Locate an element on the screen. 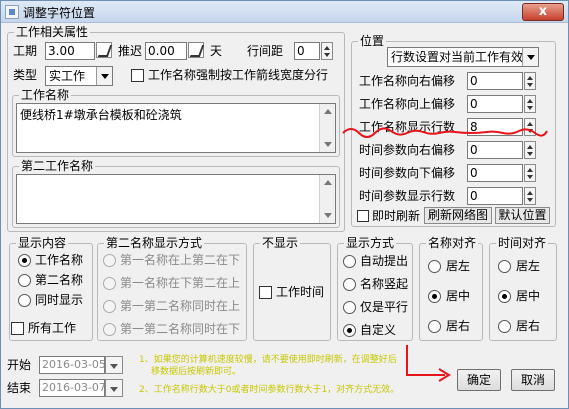 Image resolution: width=569 pixels, height=409 pixels. duration-stepper-icon is located at coordinates (104, 50).